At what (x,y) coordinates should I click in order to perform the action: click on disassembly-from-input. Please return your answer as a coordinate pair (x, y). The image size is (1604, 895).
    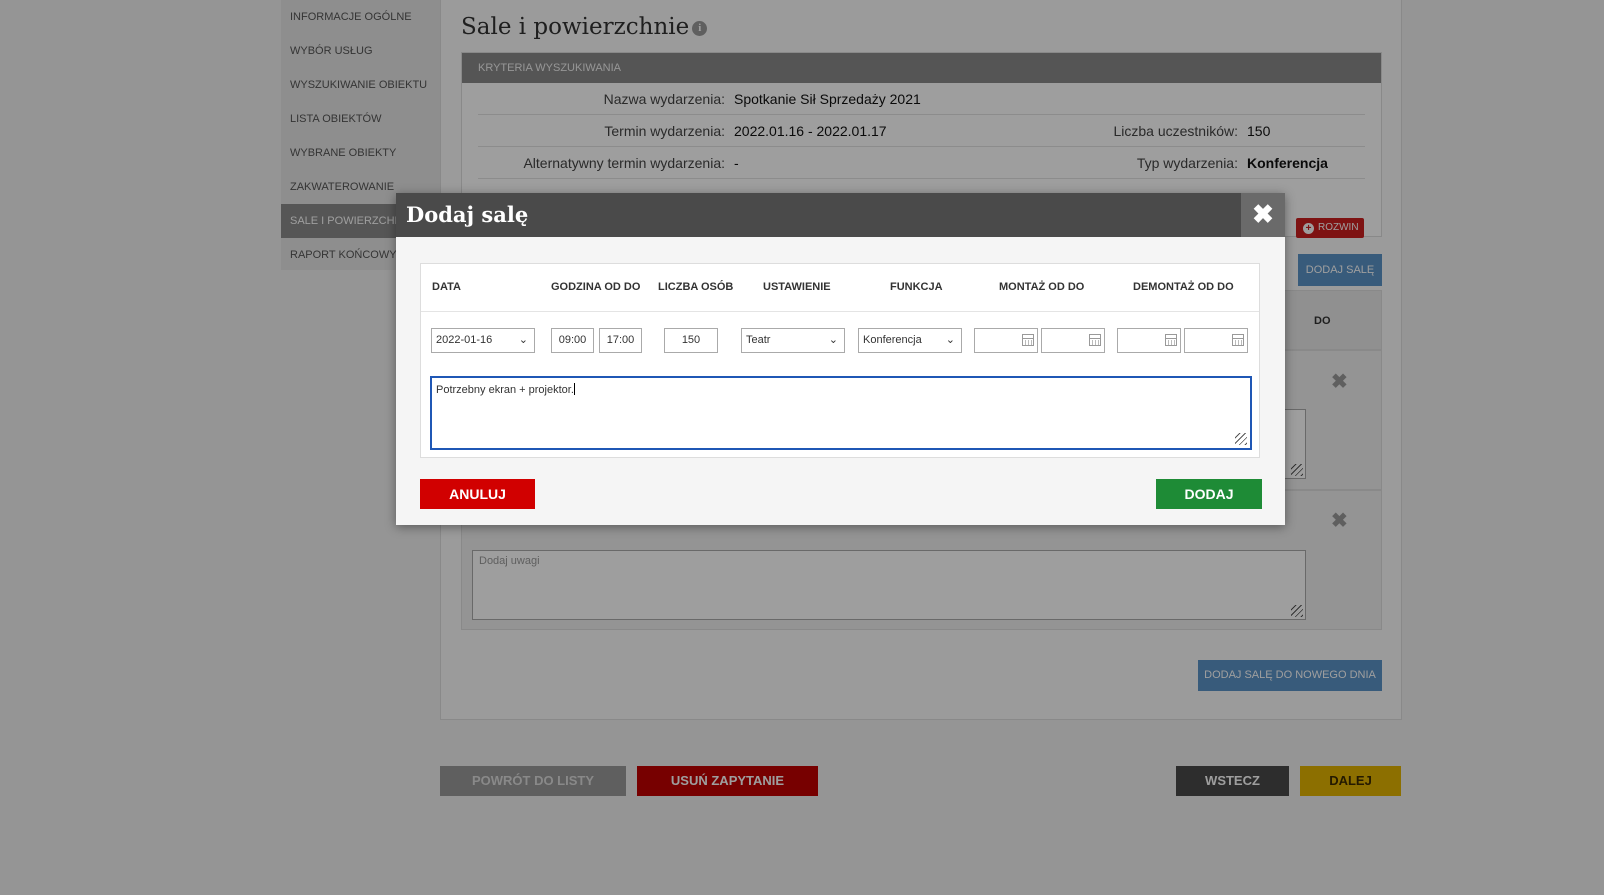
    Looking at the image, I should click on (1149, 340).